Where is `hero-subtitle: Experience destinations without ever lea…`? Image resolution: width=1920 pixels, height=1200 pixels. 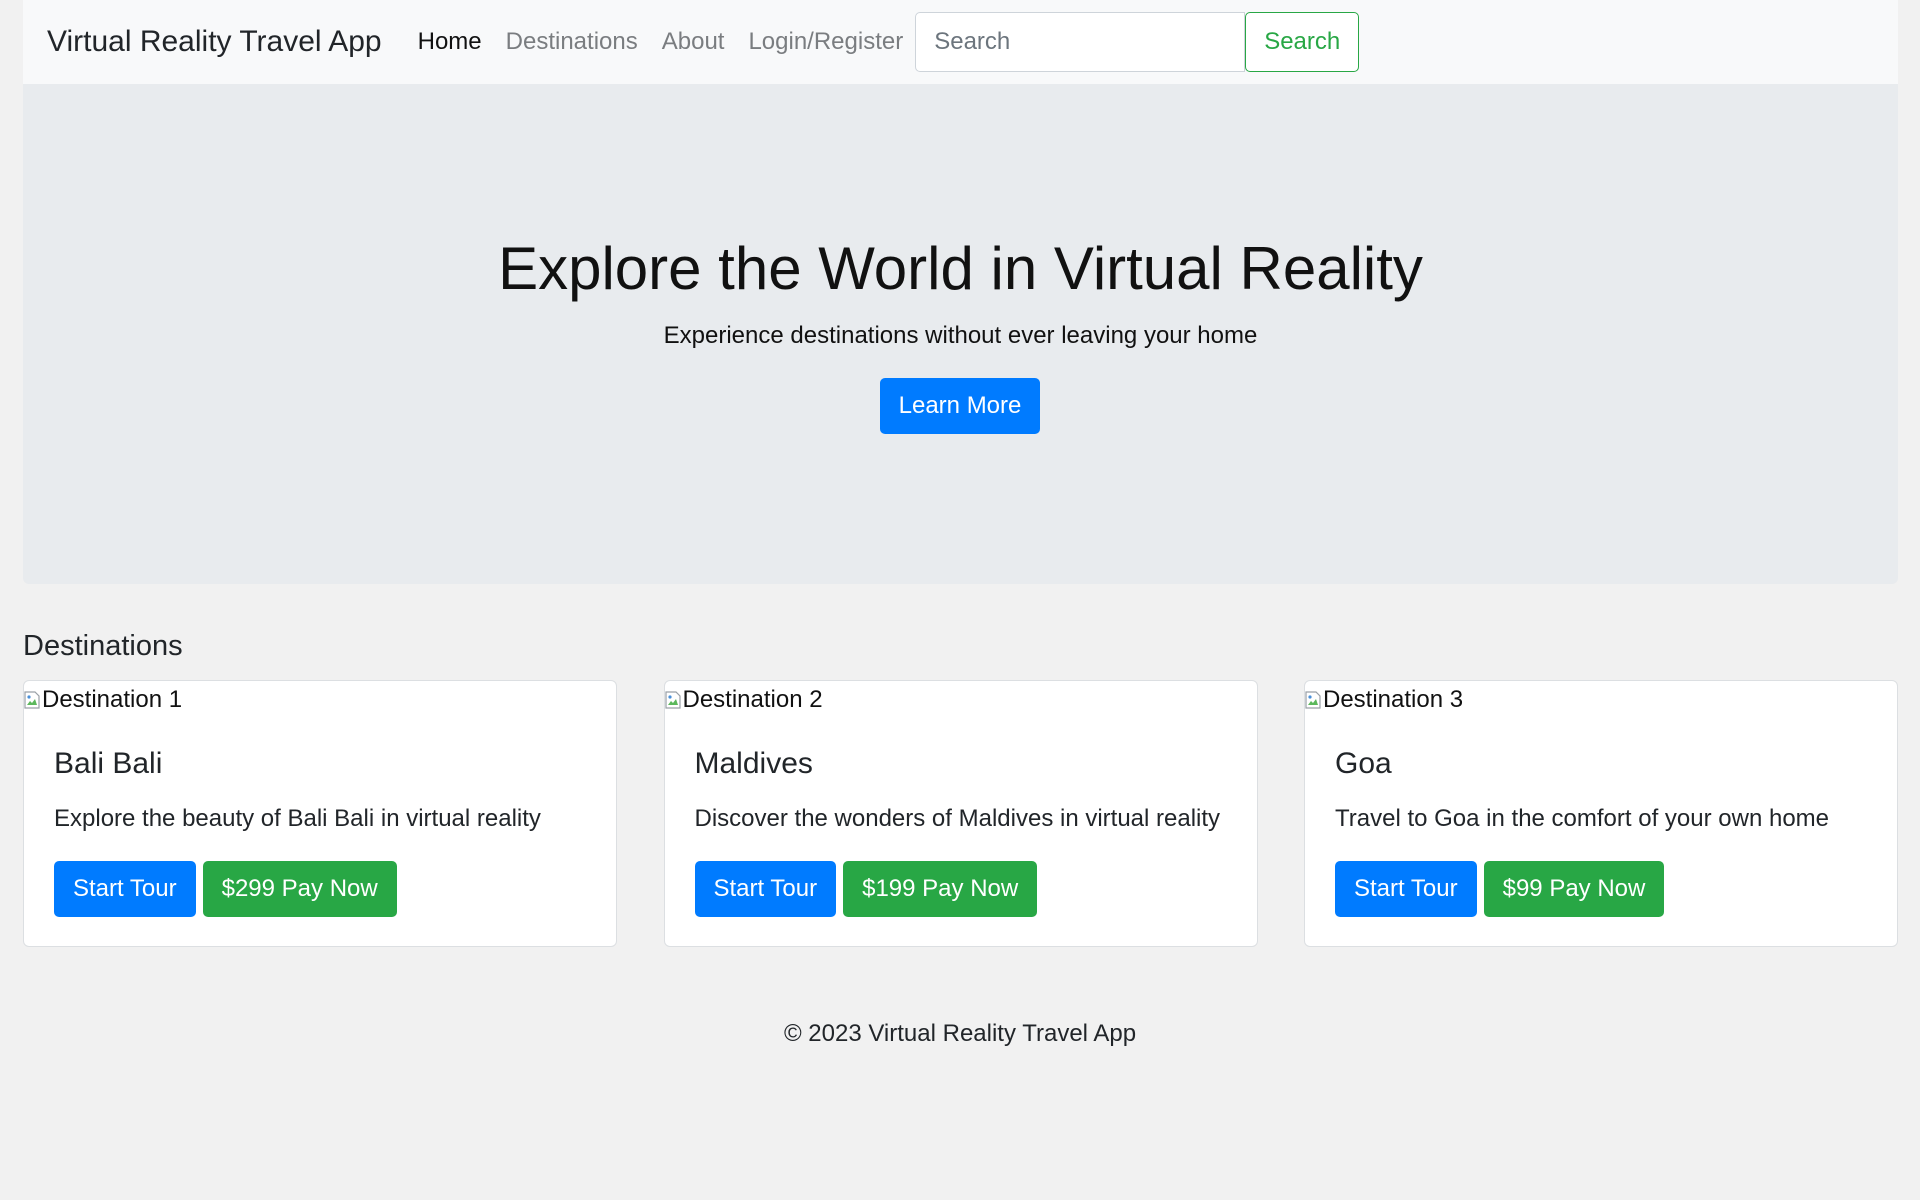 hero-subtitle: Experience destinations without ever lea… is located at coordinates (960, 335).